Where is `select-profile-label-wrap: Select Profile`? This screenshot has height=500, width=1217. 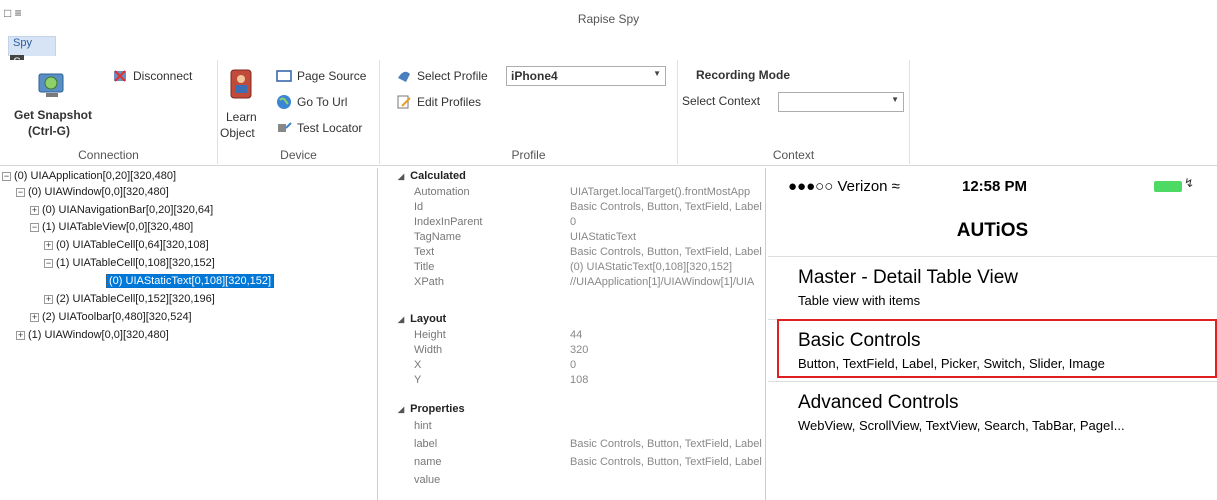
select-profile-label-wrap: Select Profile is located at coordinates (442, 76).